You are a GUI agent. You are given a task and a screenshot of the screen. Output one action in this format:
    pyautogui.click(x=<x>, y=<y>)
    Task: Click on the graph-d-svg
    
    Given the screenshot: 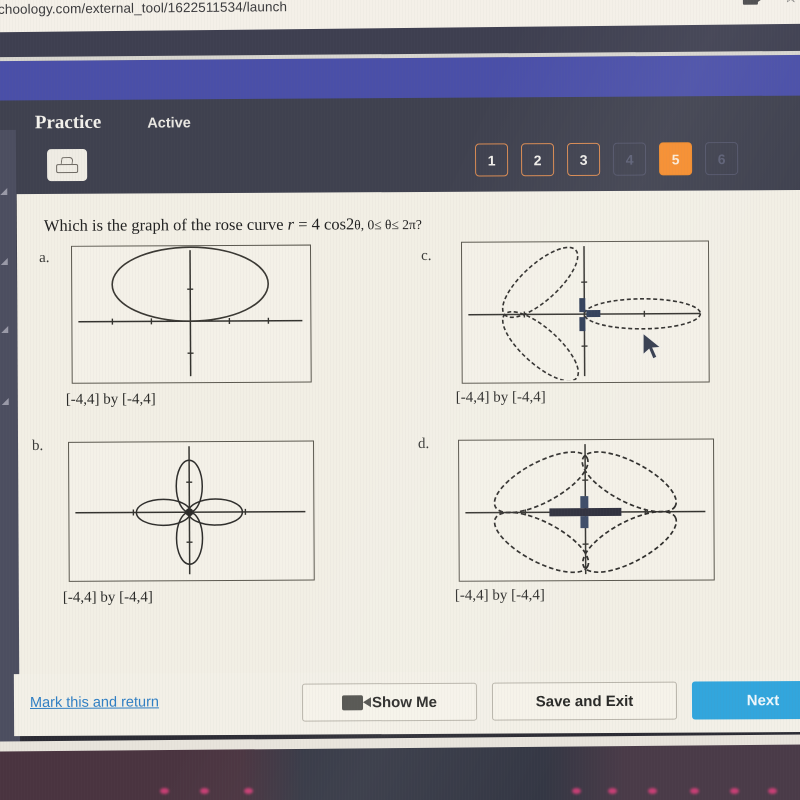 What is the action you would take?
    pyautogui.click(x=585, y=509)
    